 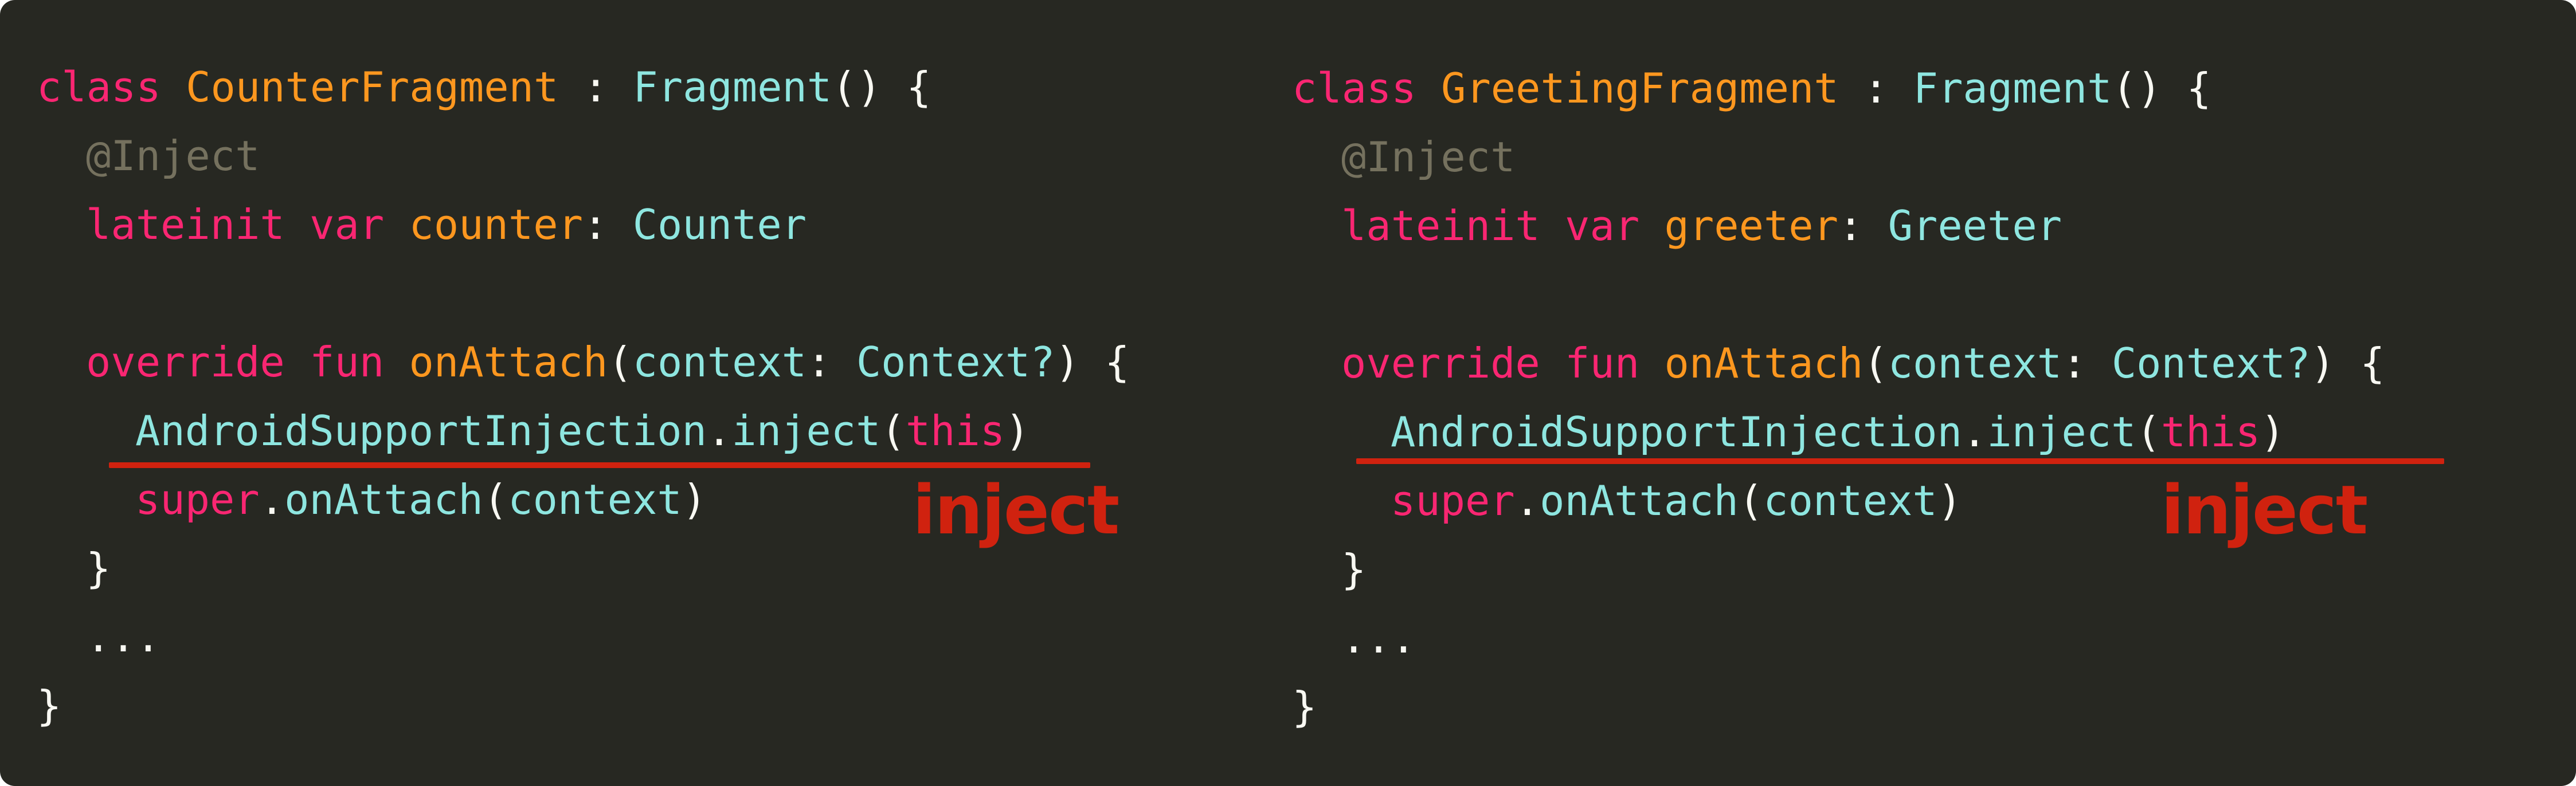 I want to click on property-line: lateinit var counter: Counter, so click(x=446, y=225).